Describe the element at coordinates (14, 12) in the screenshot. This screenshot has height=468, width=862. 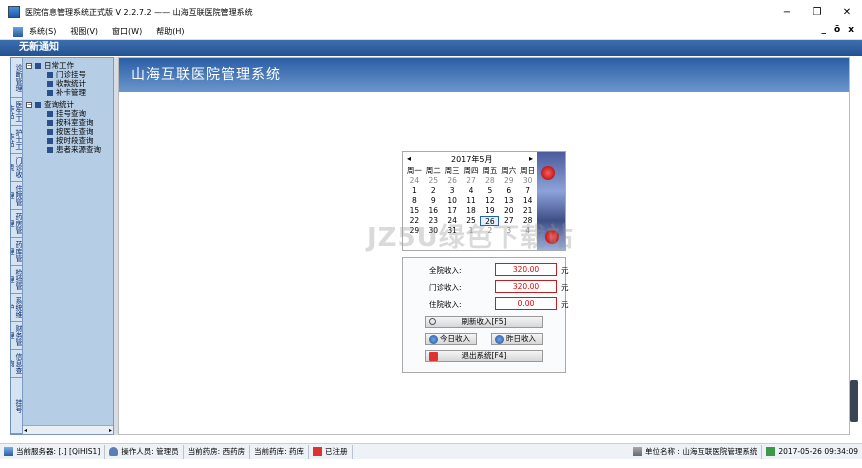
I see `app-icon` at that location.